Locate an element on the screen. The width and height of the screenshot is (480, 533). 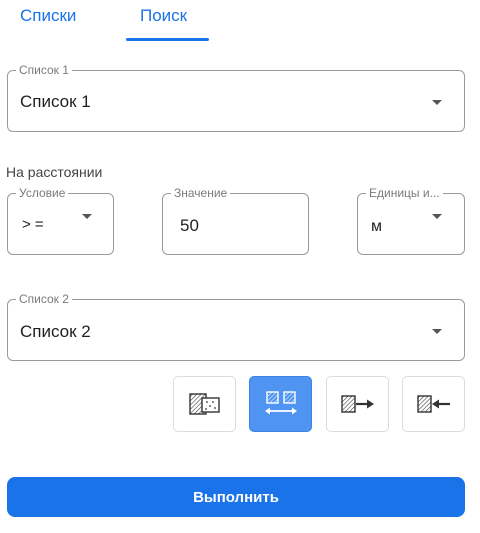
move-left-mode-button is located at coordinates (433, 404).